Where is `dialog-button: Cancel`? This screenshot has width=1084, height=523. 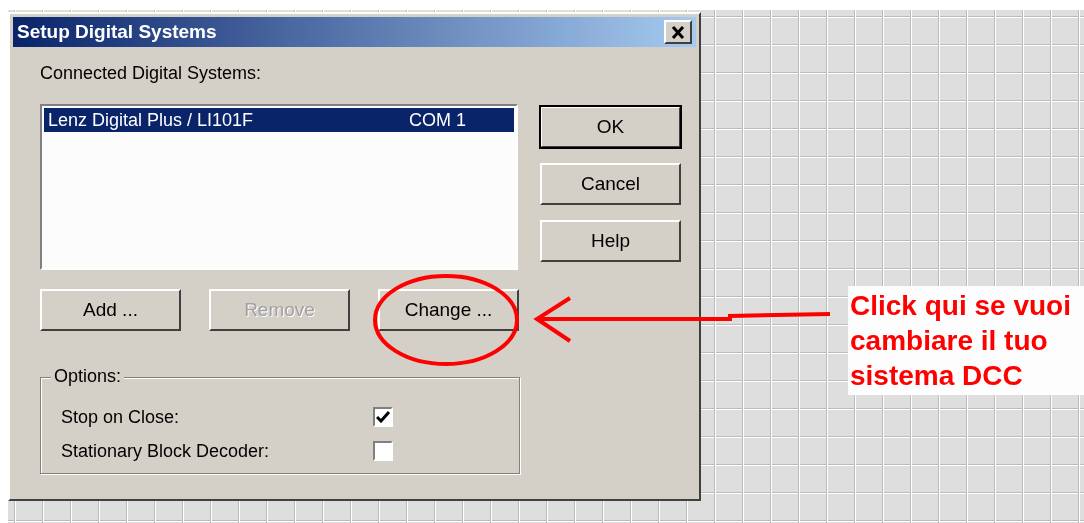 dialog-button: Cancel is located at coordinates (610, 184).